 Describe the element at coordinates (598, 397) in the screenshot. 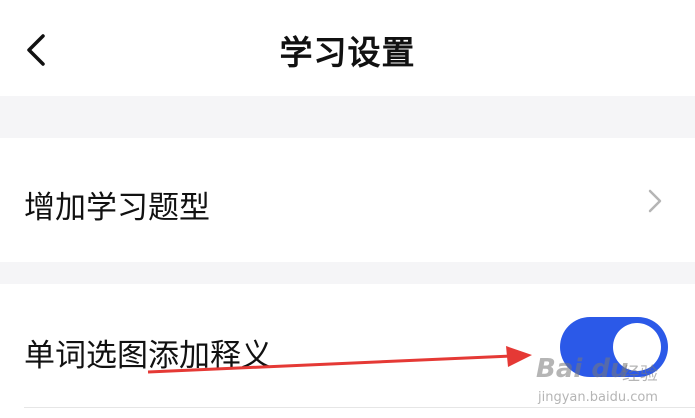

I see `watermark-url: jingyan.baidu.com` at that location.